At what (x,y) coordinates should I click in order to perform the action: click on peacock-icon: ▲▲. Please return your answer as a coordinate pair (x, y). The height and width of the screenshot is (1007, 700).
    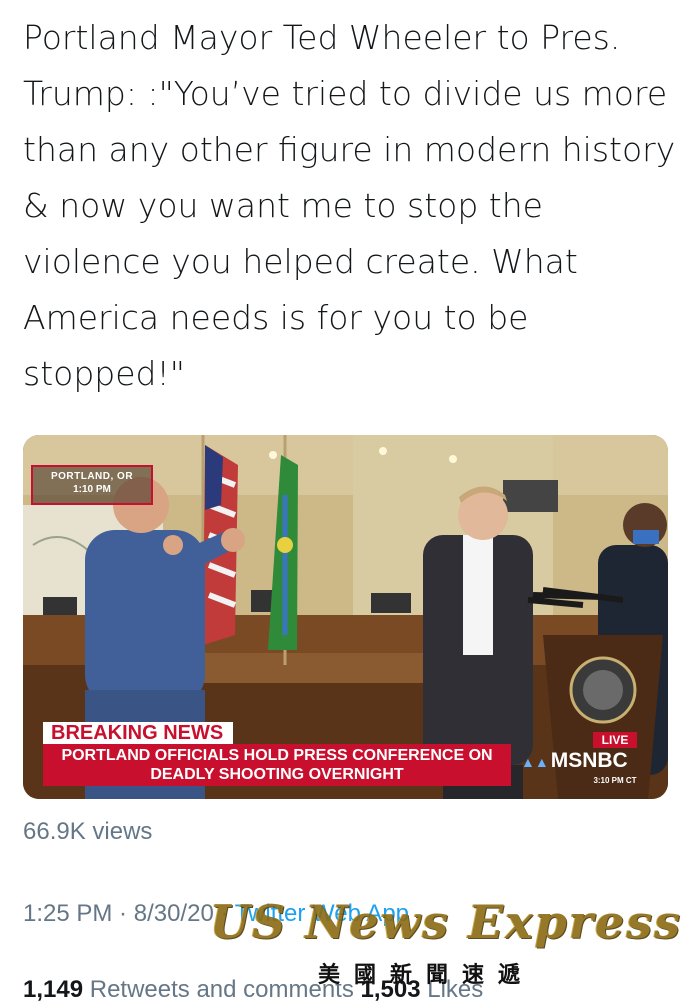
    Looking at the image, I should click on (535, 762).